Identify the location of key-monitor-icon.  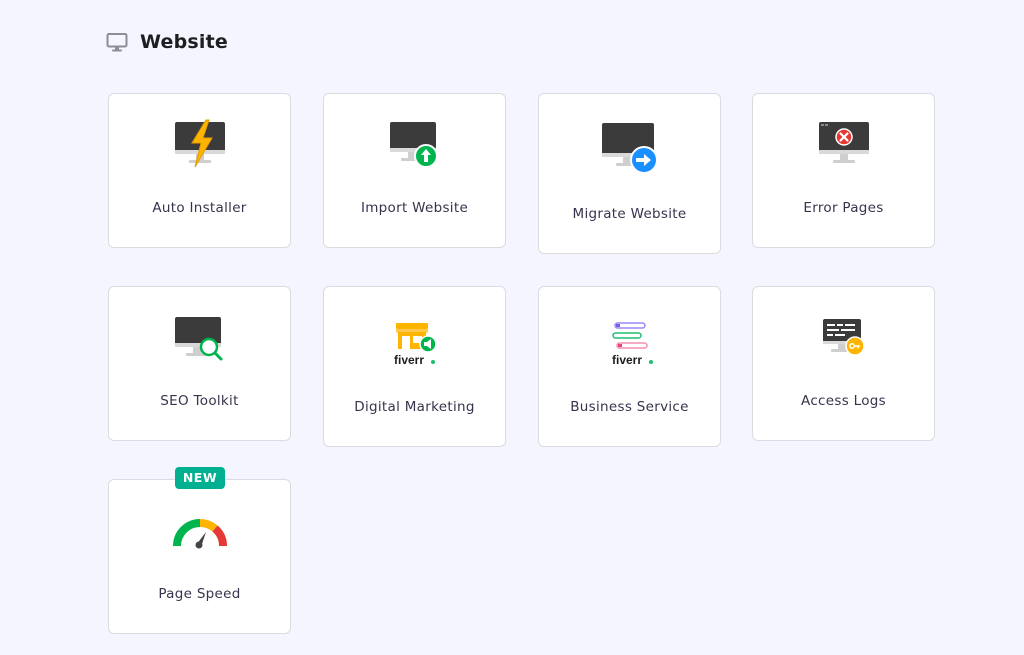
(843, 337).